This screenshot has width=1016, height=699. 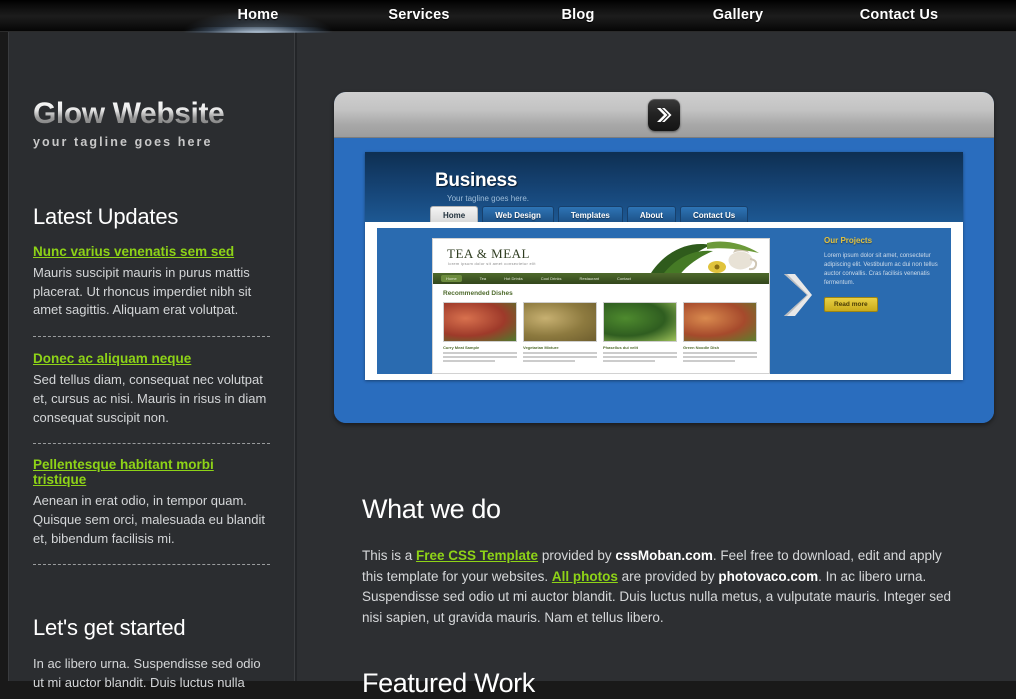 I want to click on mockup-site-tagline: Your tagline goes here., so click(x=488, y=198).